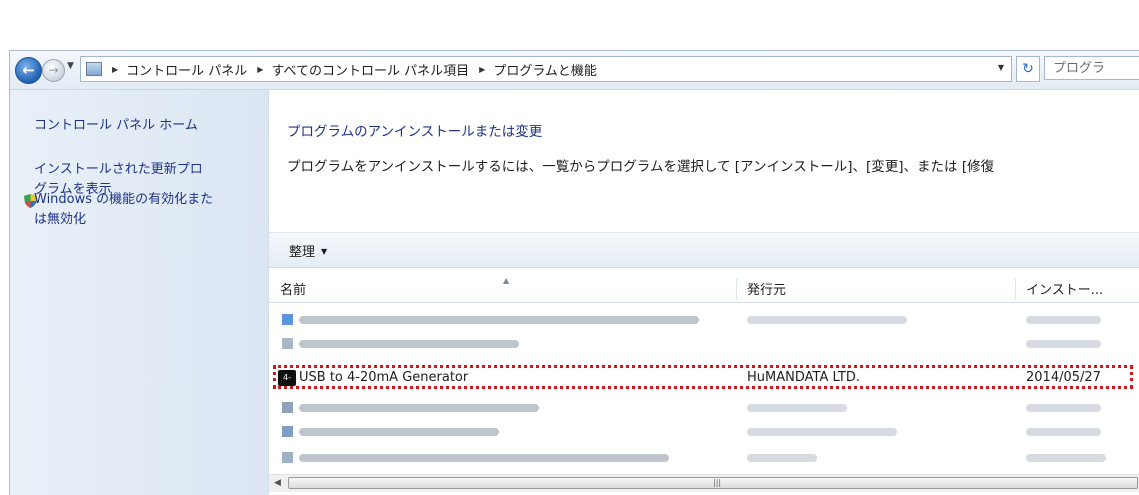 The width and height of the screenshot is (1139, 495). What do you see at coordinates (293, 289) in the screenshot?
I see `column-header-name: 名前` at bounding box center [293, 289].